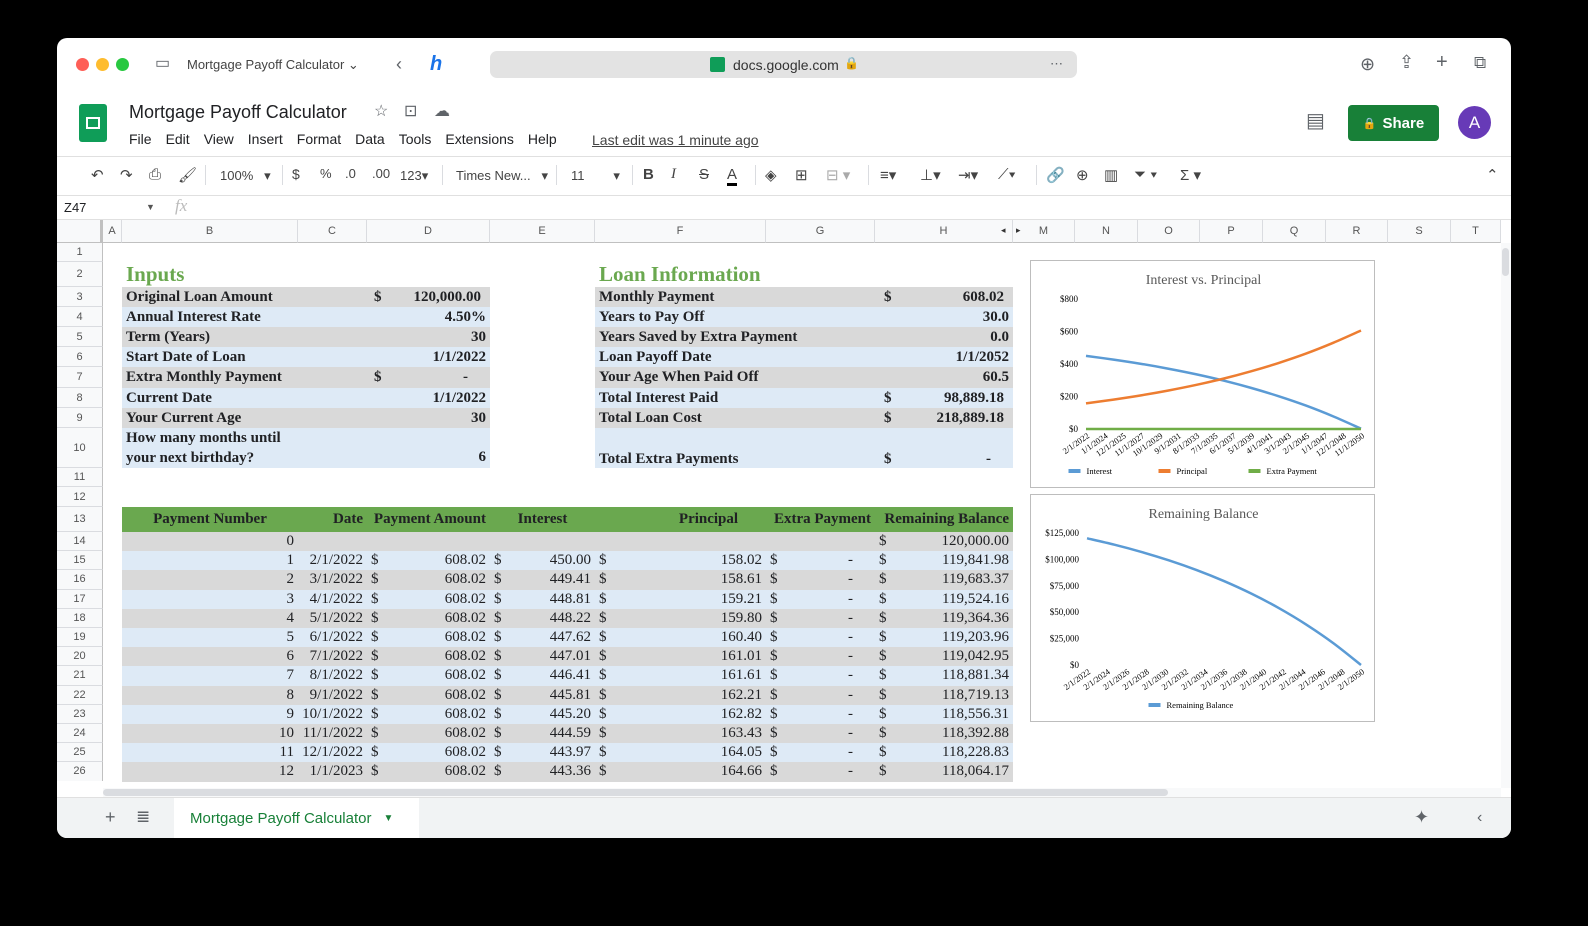 The width and height of the screenshot is (1588, 926). Describe the element at coordinates (80, 377) in the screenshot. I see `row-header-7: 7` at that location.